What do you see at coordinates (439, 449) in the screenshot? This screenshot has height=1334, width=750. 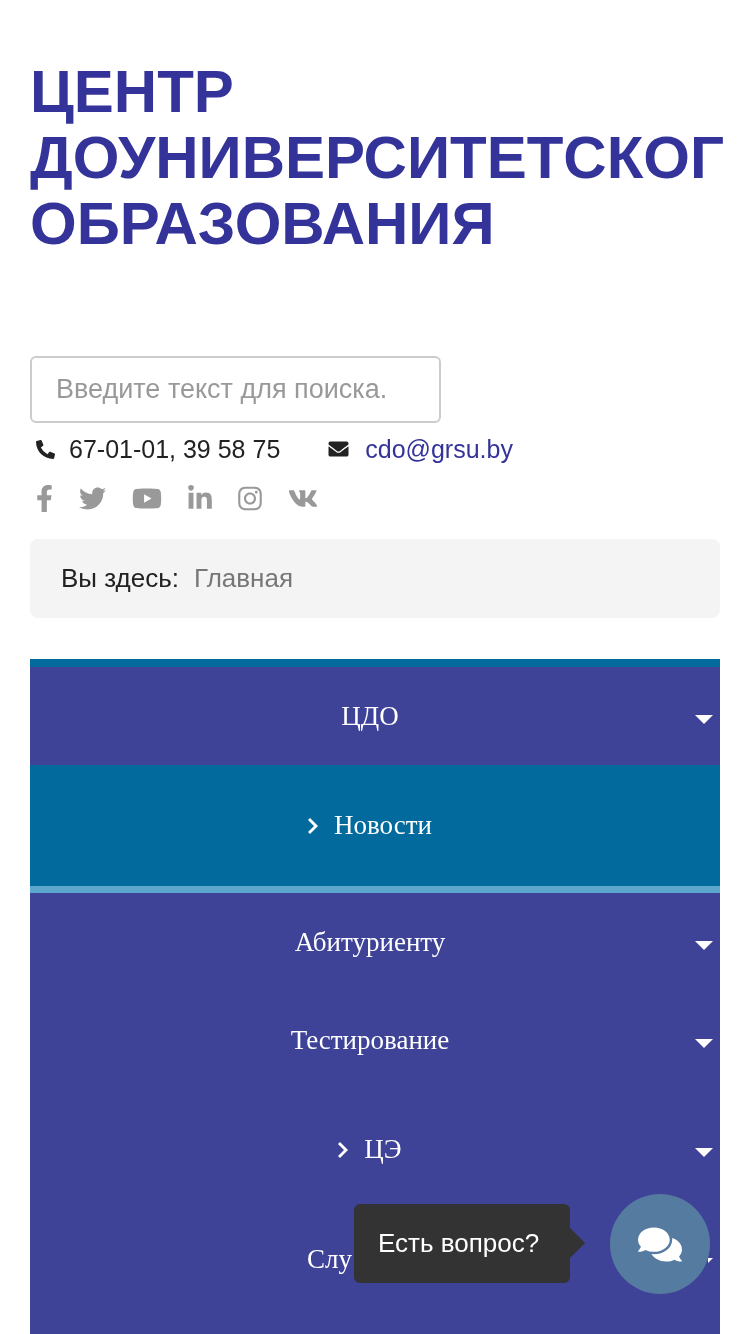 I see `email-link: cdo@grsu.by` at bounding box center [439, 449].